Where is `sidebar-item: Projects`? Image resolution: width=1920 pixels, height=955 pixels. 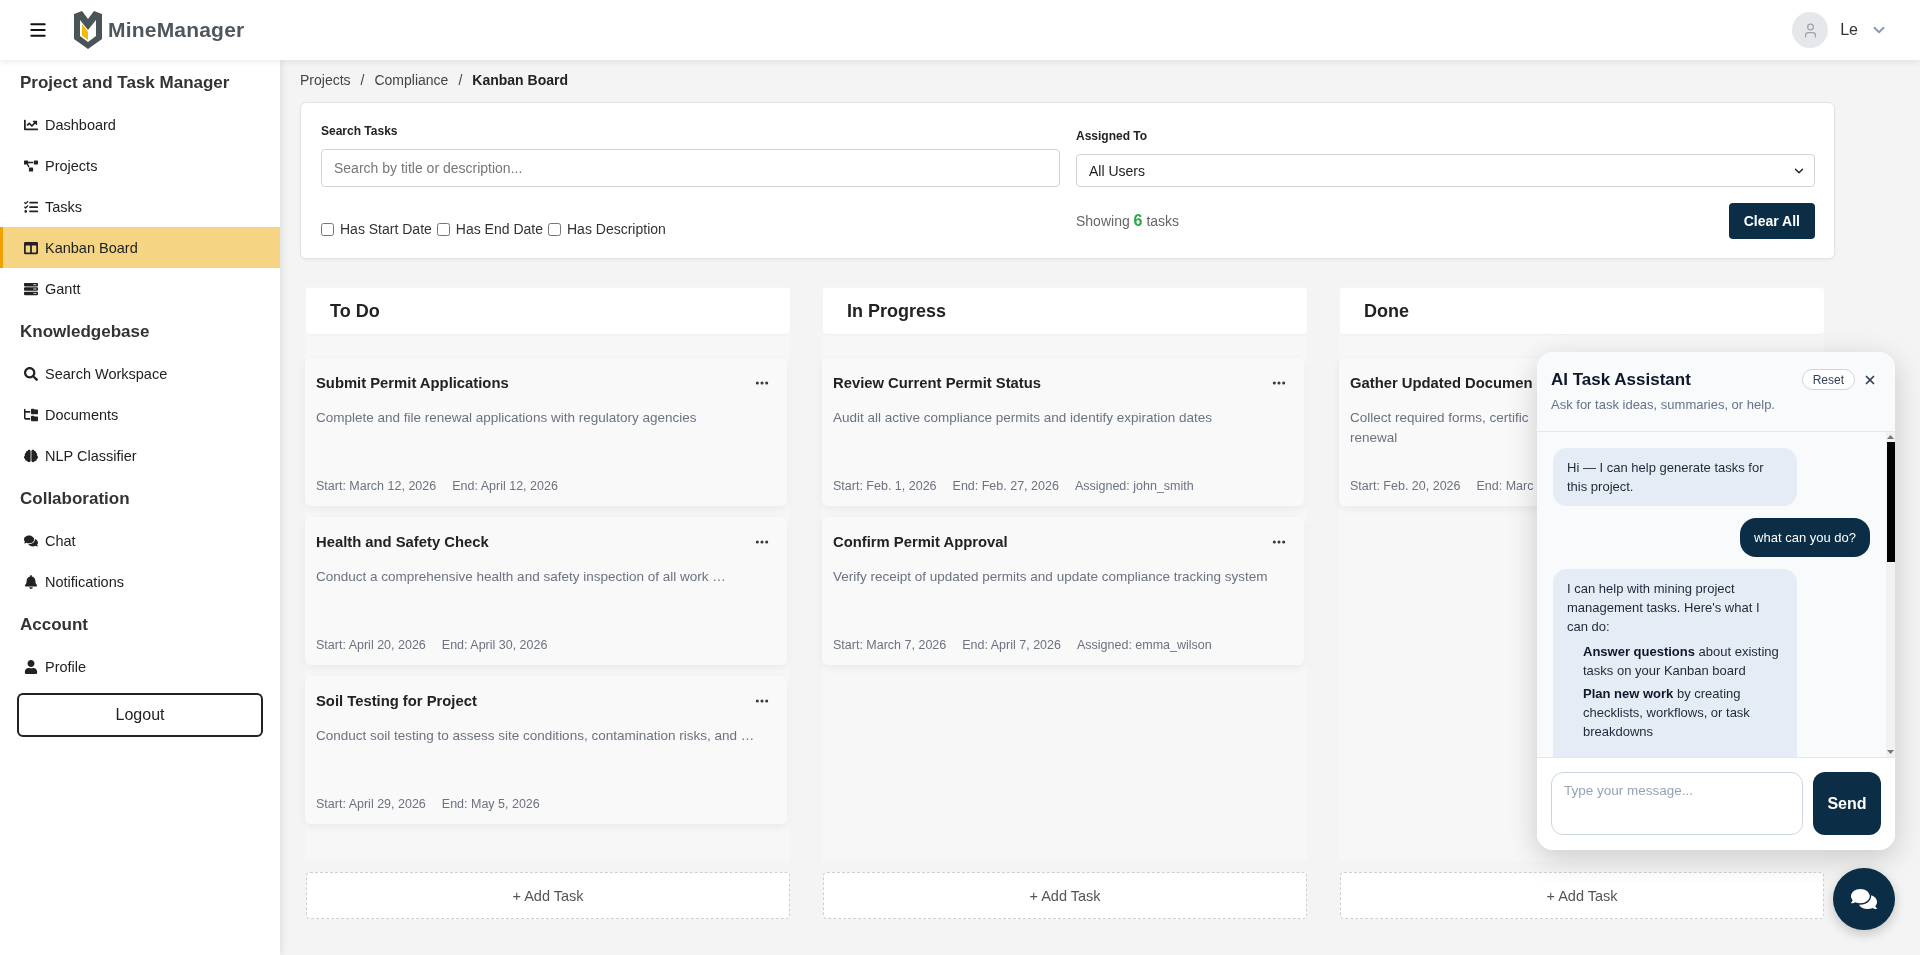
sidebar-item: Projects is located at coordinates (140, 165).